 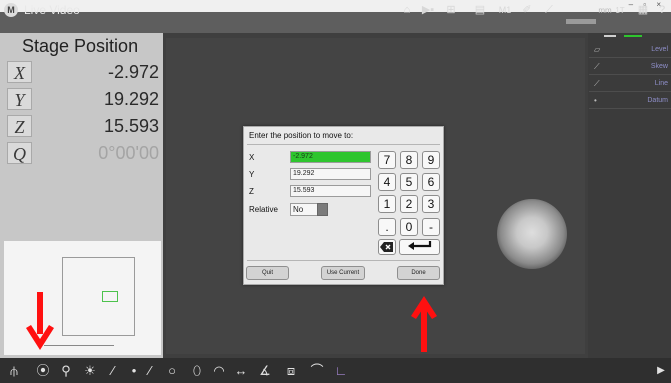 I want to click on z-field-label: Z, so click(x=251, y=191).